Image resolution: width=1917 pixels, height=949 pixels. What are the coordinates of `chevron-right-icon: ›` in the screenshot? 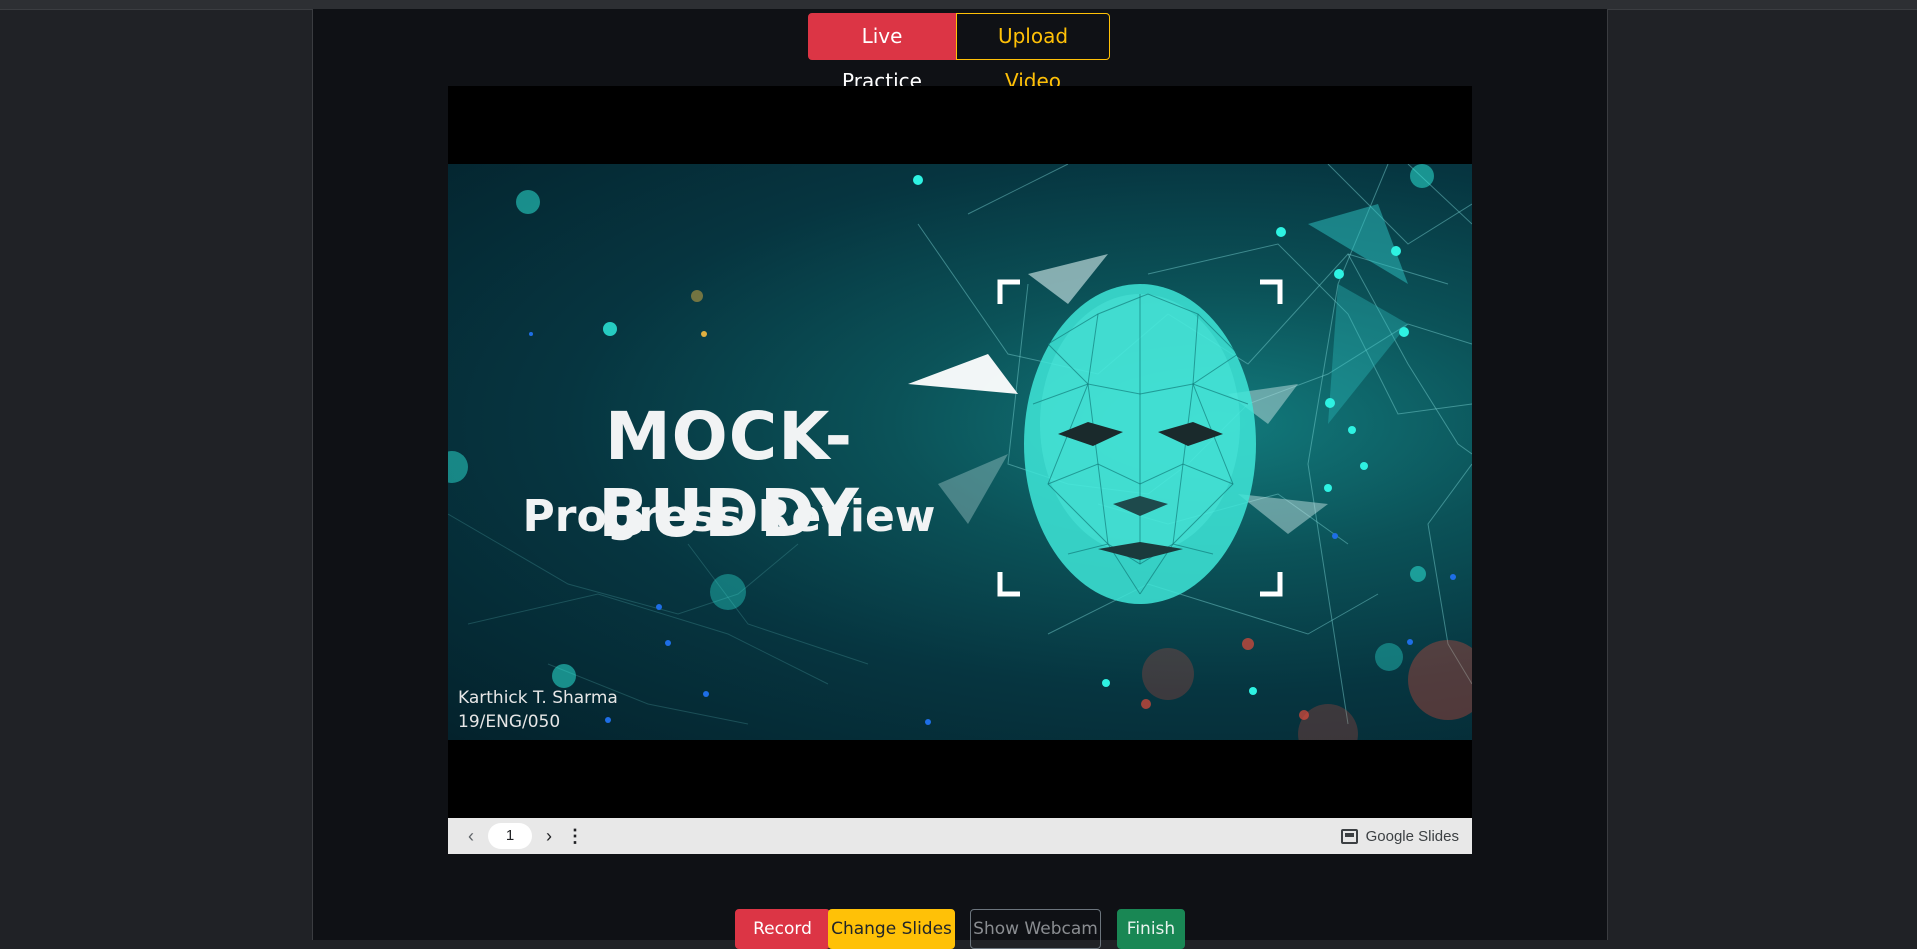 It's located at (549, 836).